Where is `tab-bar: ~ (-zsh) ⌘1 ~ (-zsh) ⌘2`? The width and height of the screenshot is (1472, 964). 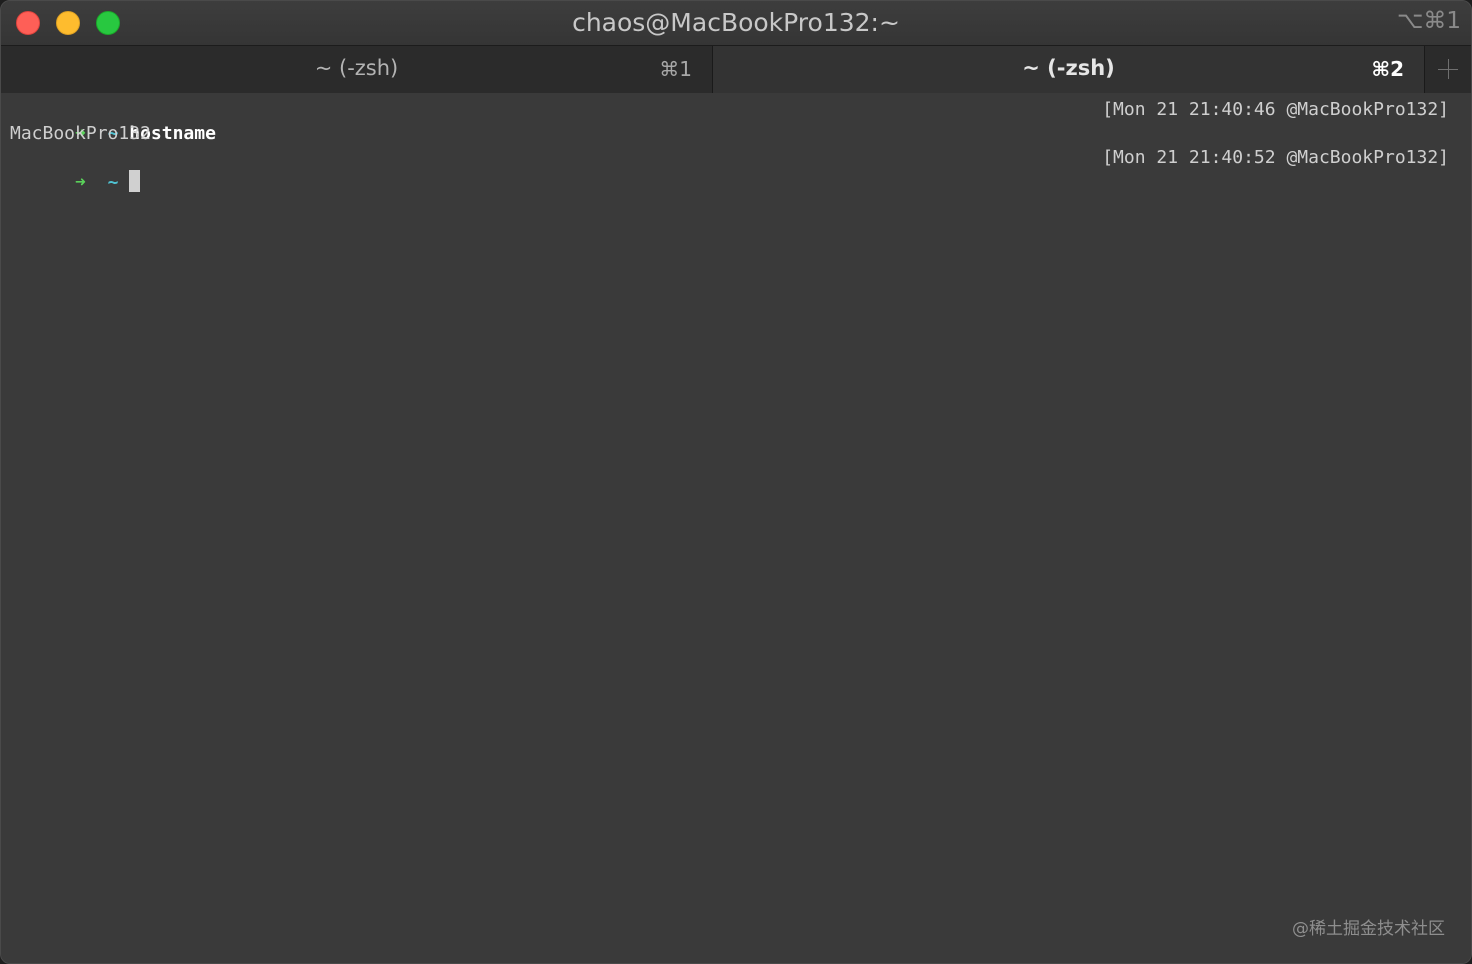
tab-bar: ~ (-zsh) ⌘1 ~ (-zsh) ⌘2 is located at coordinates (736, 69).